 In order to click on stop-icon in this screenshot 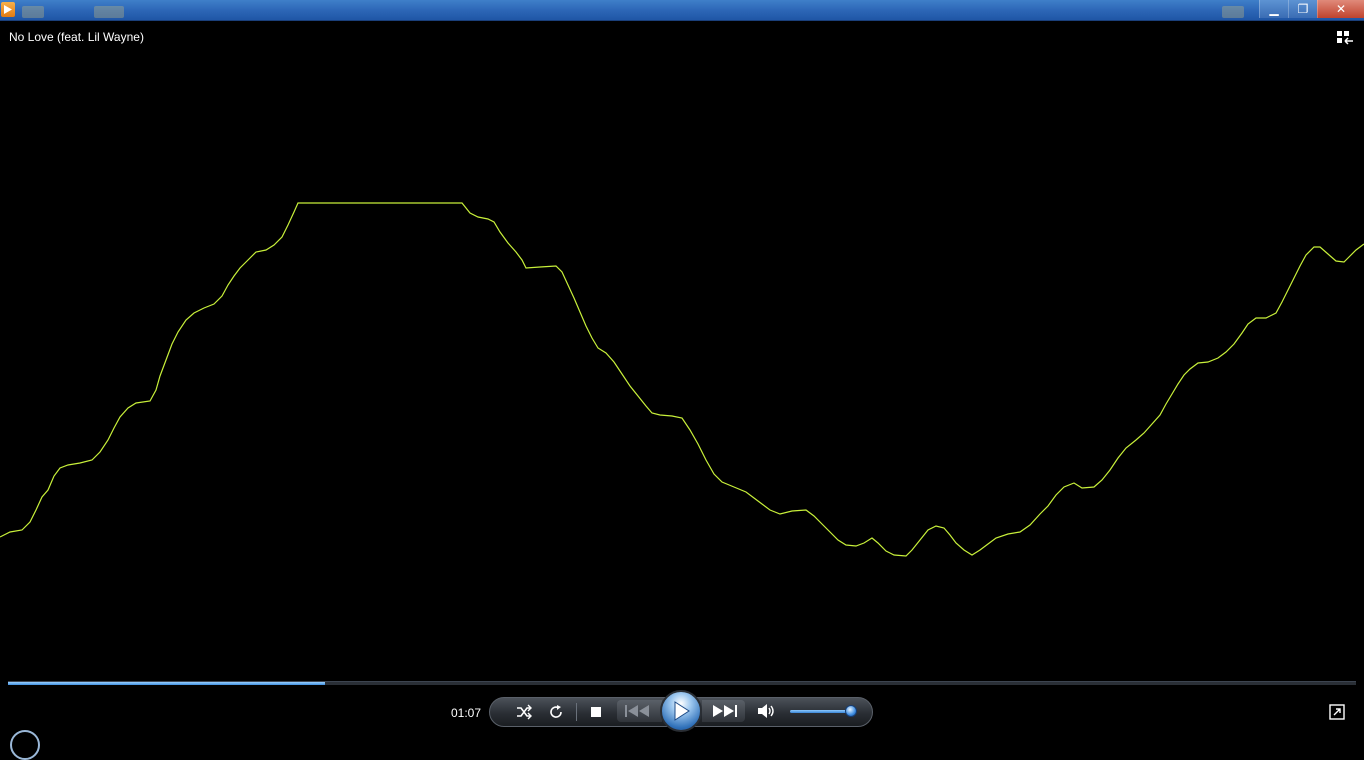, I will do `click(596, 712)`.